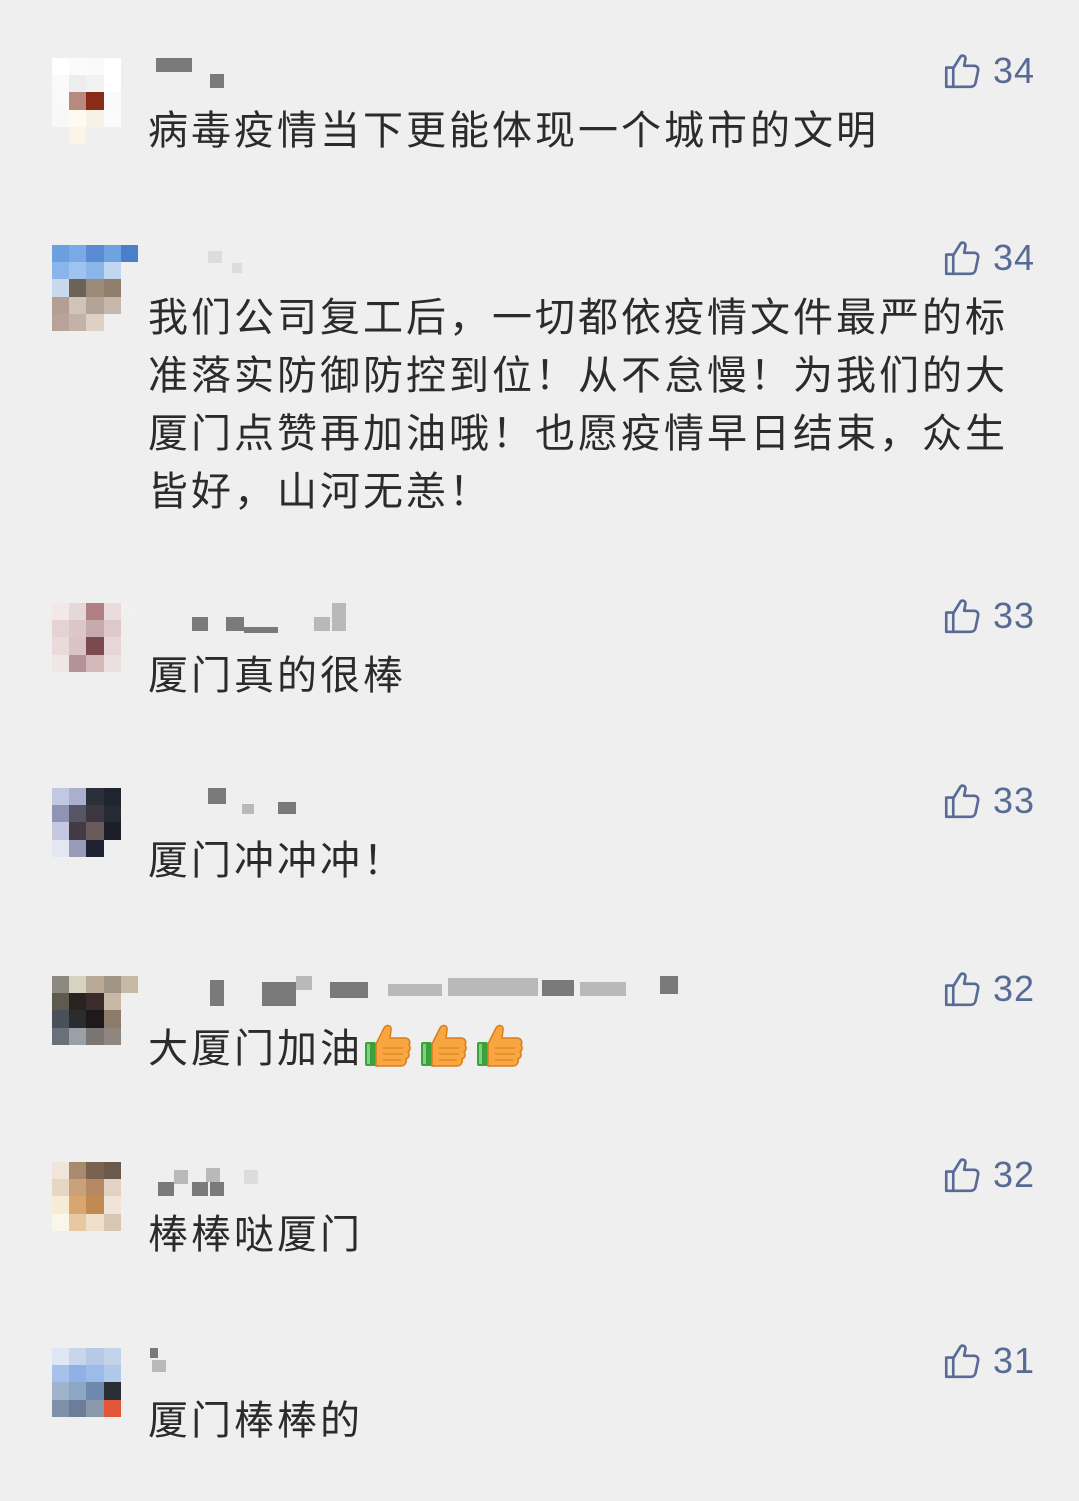 The height and width of the screenshot is (1501, 1079). I want to click on comment-text: 棒棒哒厦门, so click(255, 1235).